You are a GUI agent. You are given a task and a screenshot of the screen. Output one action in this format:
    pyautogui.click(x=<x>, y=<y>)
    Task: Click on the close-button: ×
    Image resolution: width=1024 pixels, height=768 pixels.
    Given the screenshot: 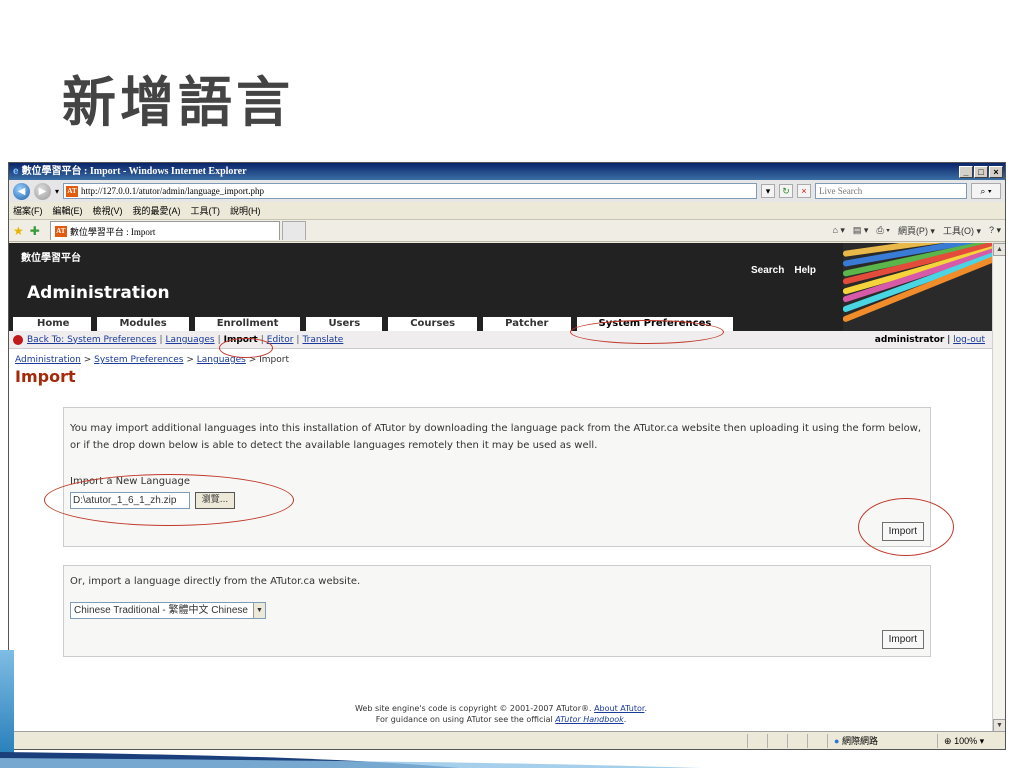 What is the action you would take?
    pyautogui.click(x=996, y=171)
    